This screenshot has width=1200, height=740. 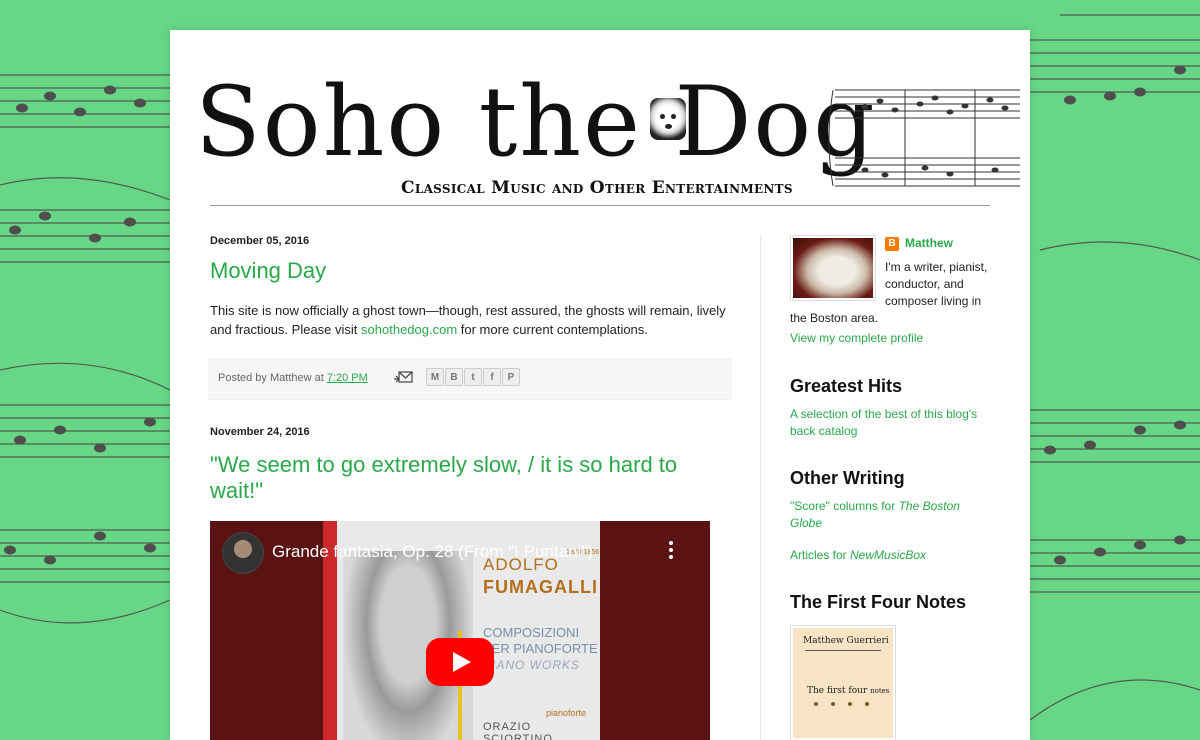 I want to click on twitter-share-icon: t, so click(x=473, y=377).